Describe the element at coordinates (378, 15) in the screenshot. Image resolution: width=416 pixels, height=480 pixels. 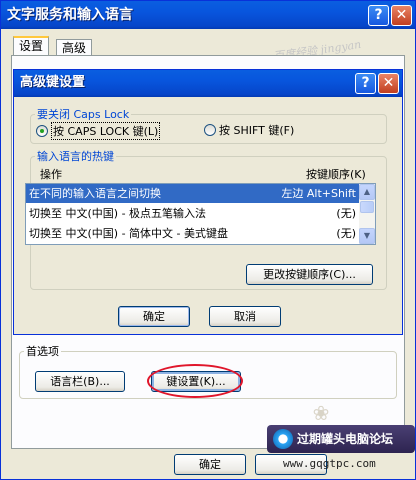
I see `outer-help-button: ?` at that location.